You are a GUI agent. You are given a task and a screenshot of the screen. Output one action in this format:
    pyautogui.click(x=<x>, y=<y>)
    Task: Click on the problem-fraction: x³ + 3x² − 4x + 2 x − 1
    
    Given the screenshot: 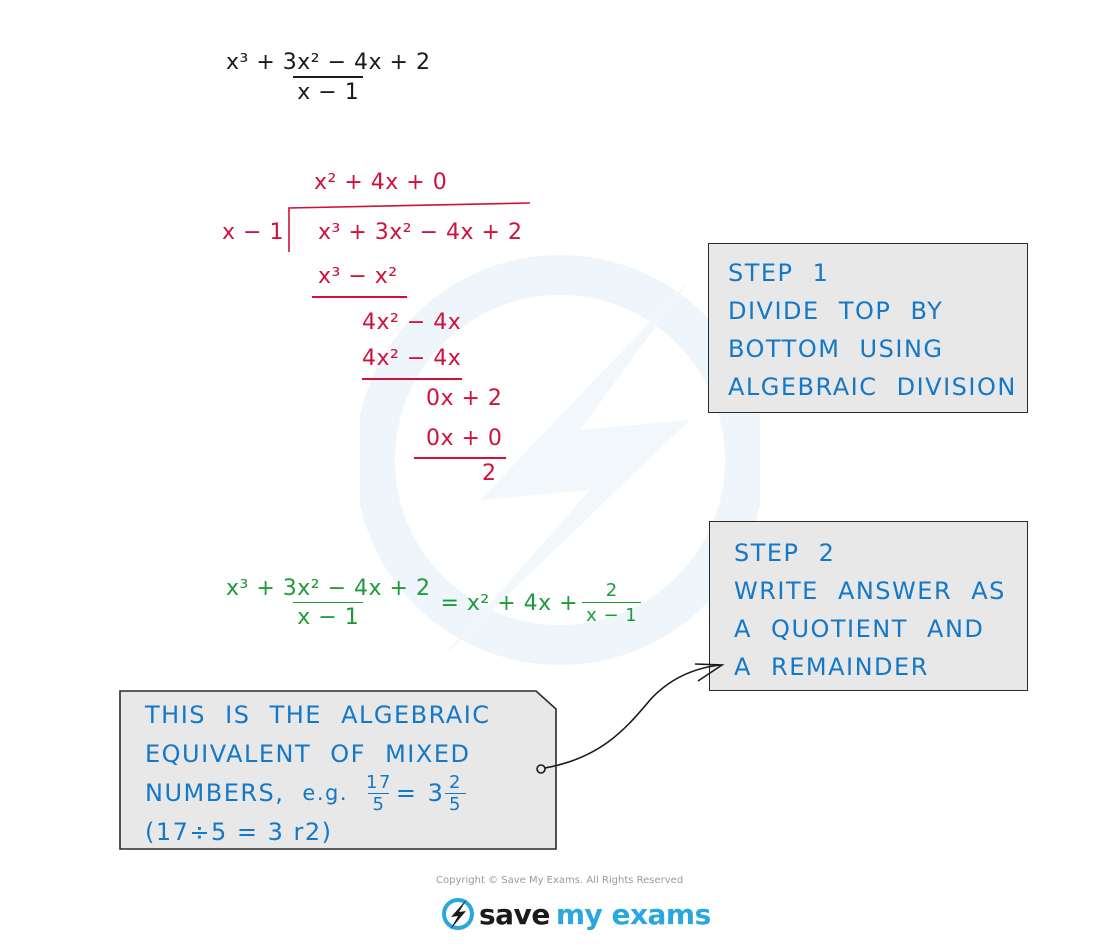 What is the action you would take?
    pyautogui.click(x=328, y=77)
    